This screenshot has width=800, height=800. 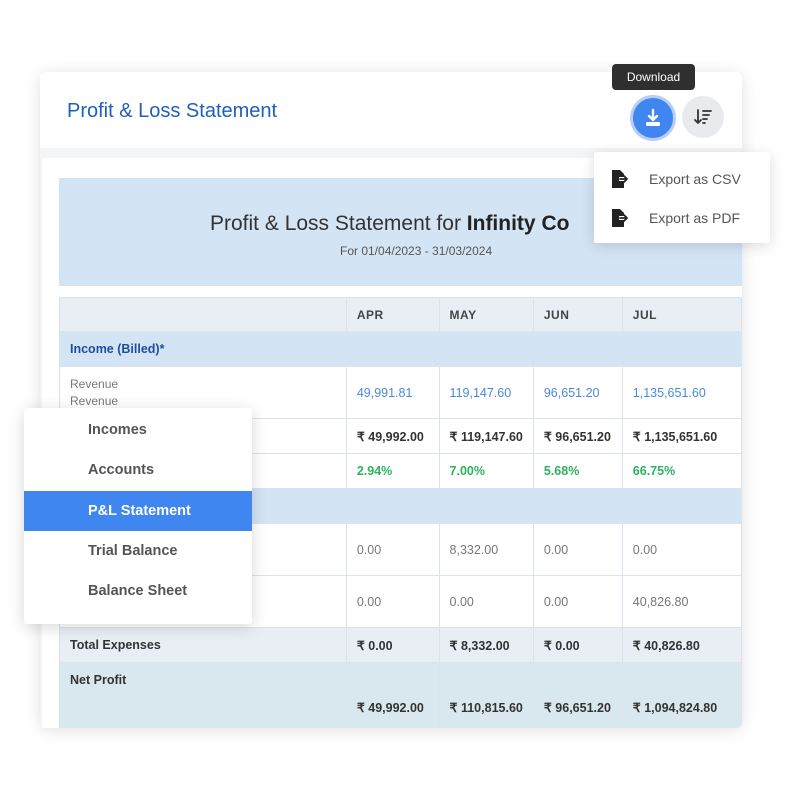 What do you see at coordinates (392, 314) in the screenshot?
I see `month-header: APR` at bounding box center [392, 314].